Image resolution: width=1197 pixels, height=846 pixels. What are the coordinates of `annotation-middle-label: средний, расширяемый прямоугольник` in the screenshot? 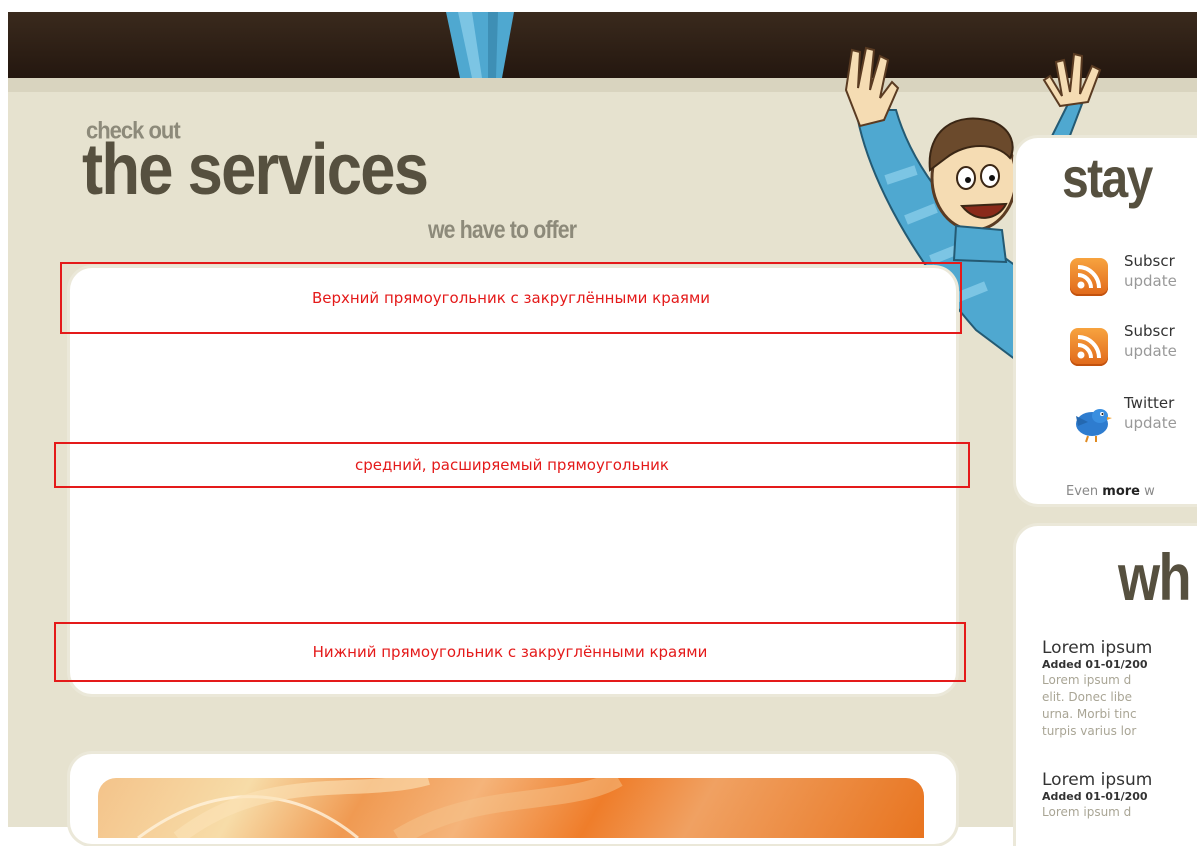 It's located at (512, 465).